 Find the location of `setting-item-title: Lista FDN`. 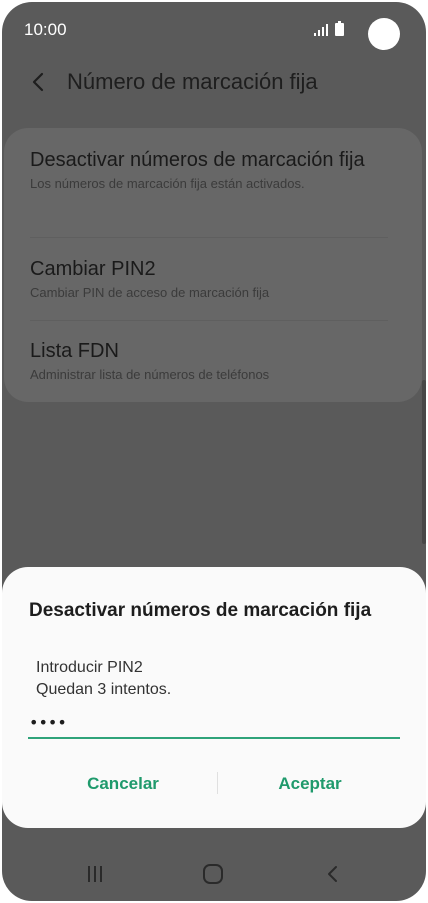

setting-item-title: Lista FDN is located at coordinates (74, 351).